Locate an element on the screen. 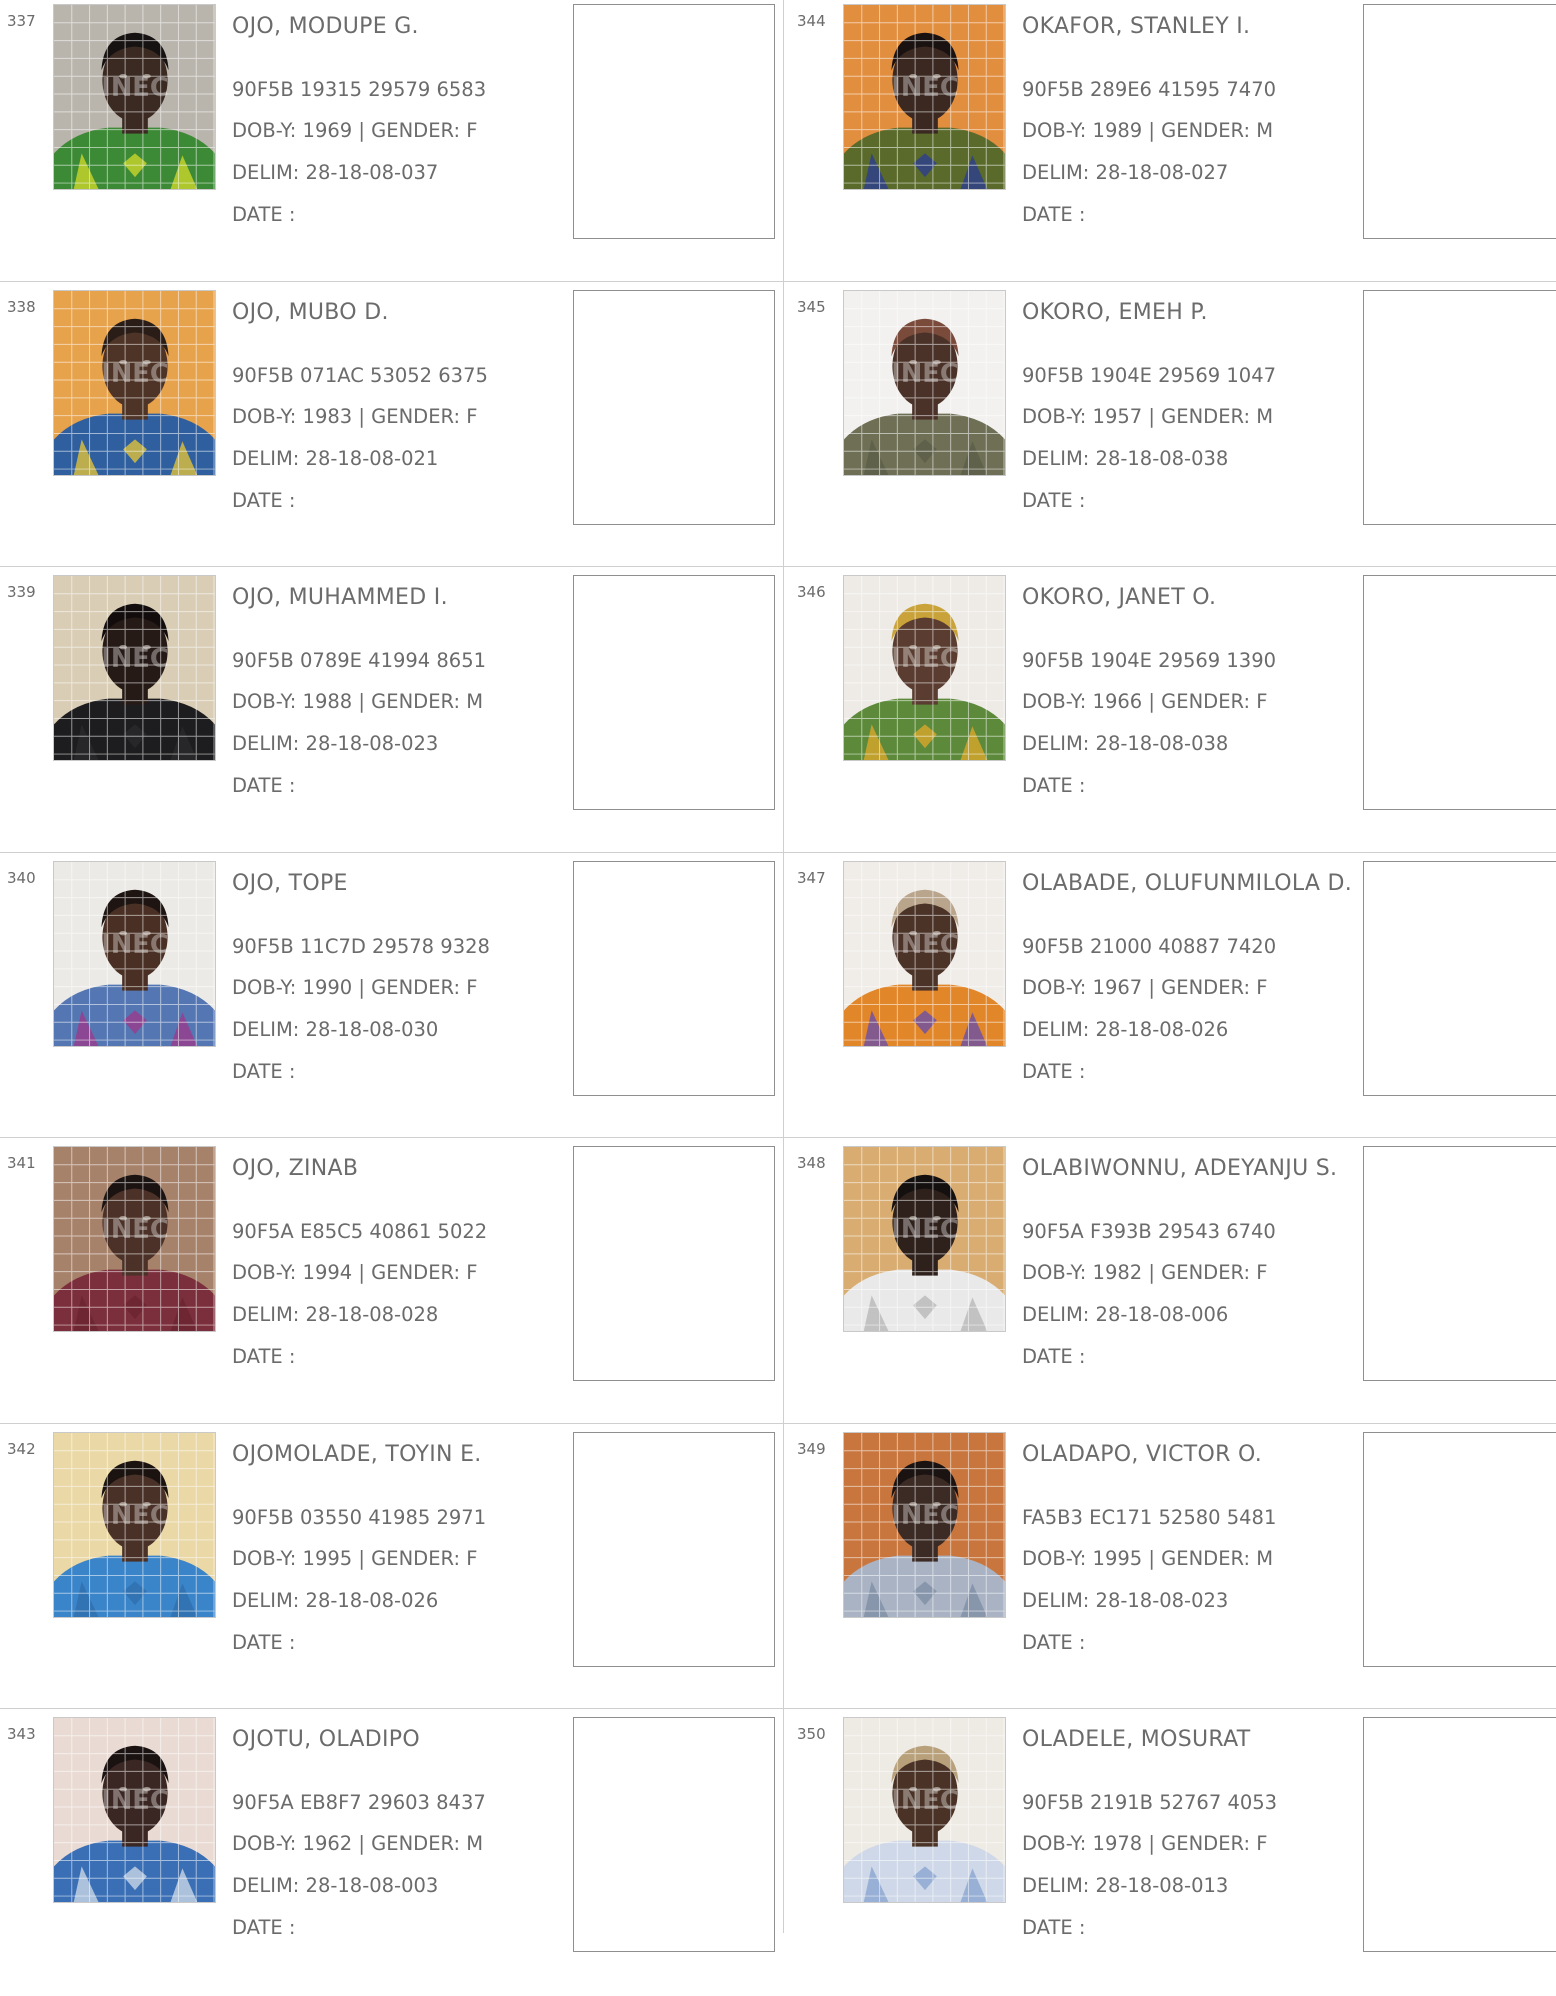 The height and width of the screenshot is (1996, 1556). voter-dob-gender: DOB-Y: 1967 | GENDER: F is located at coordinates (1144, 987).